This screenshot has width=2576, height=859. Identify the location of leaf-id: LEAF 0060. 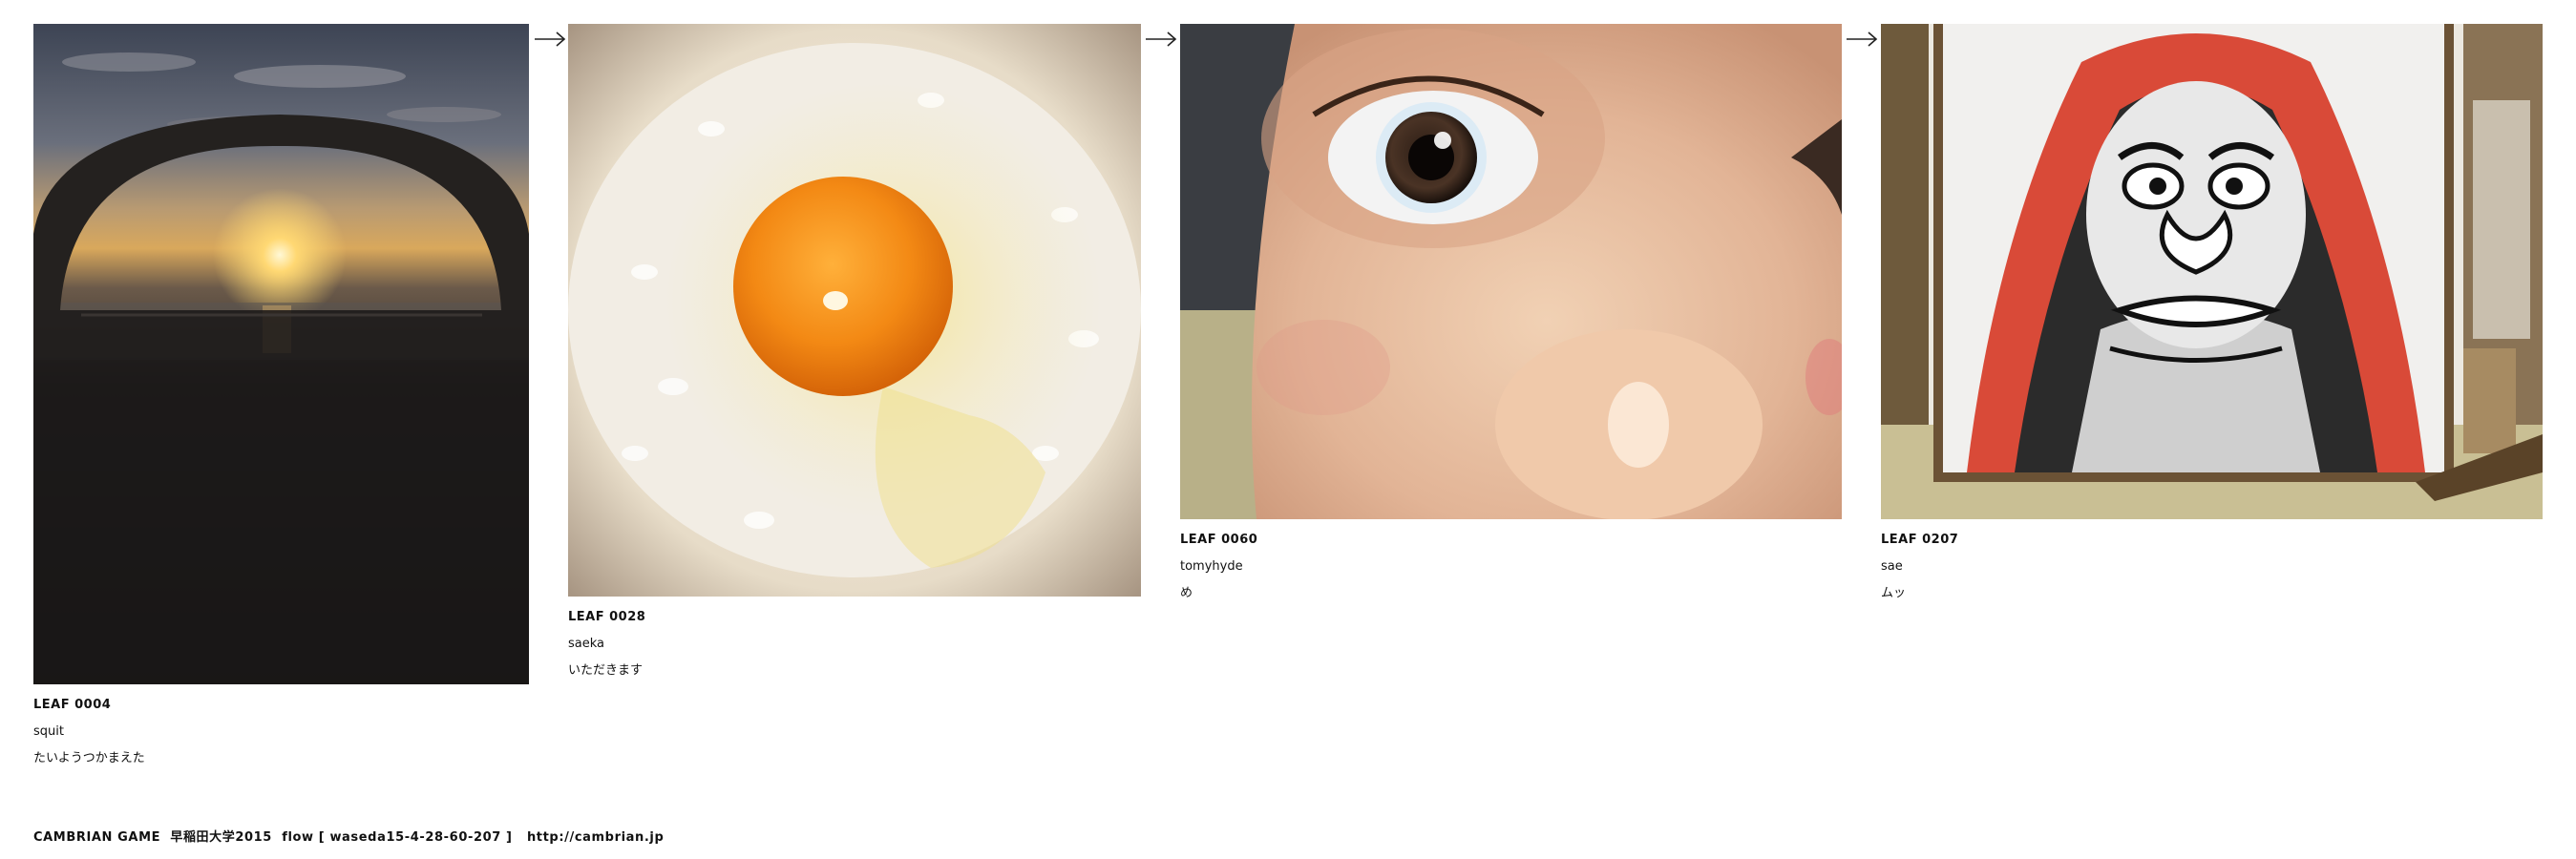
(1511, 540).